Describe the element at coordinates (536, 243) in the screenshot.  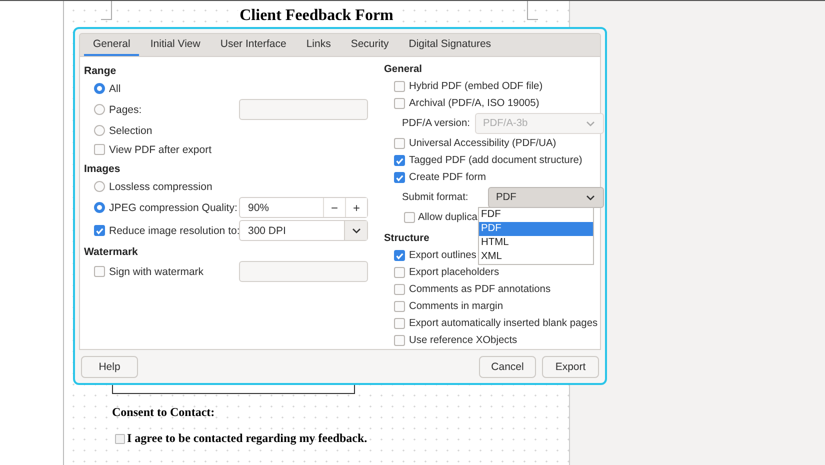
I see `dropdown-option: HTML` at that location.